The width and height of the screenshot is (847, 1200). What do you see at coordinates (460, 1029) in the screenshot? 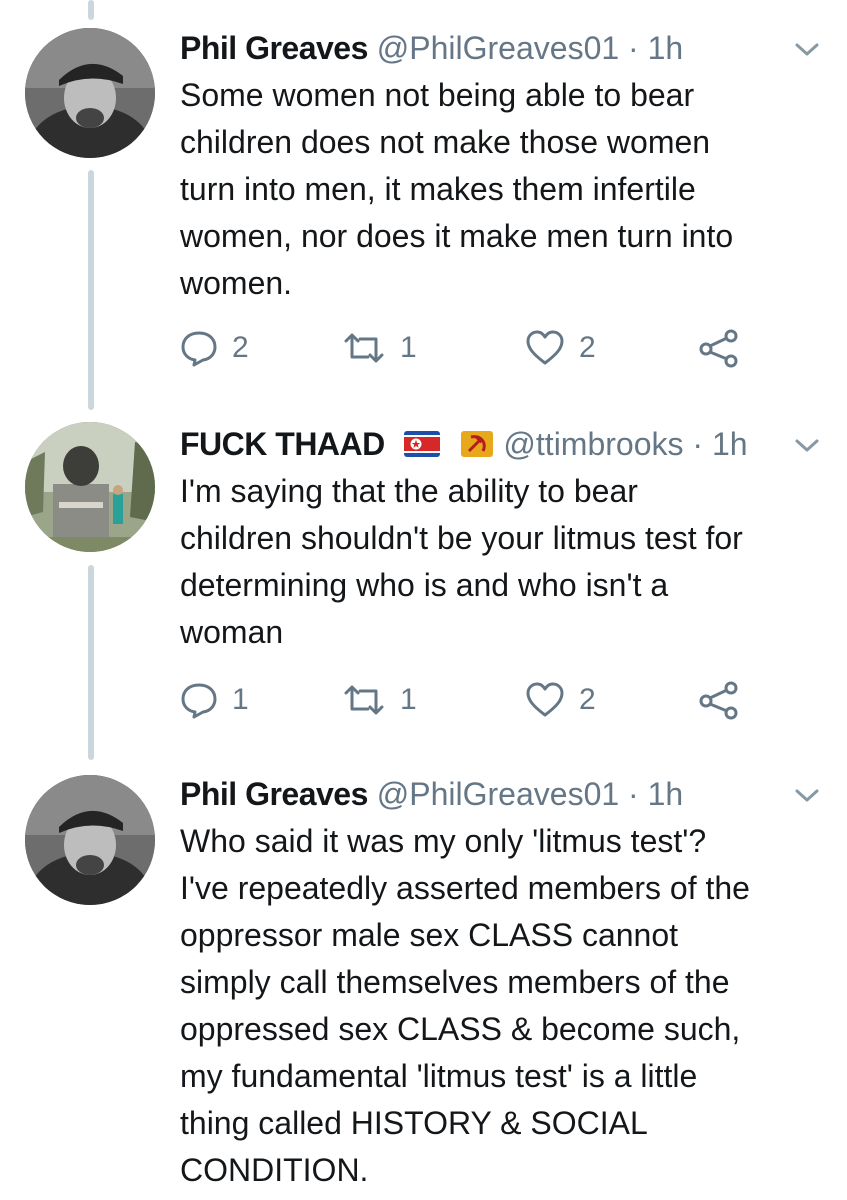
I see `tweet-text-line: oppressed sex CLASS & become such,` at bounding box center [460, 1029].